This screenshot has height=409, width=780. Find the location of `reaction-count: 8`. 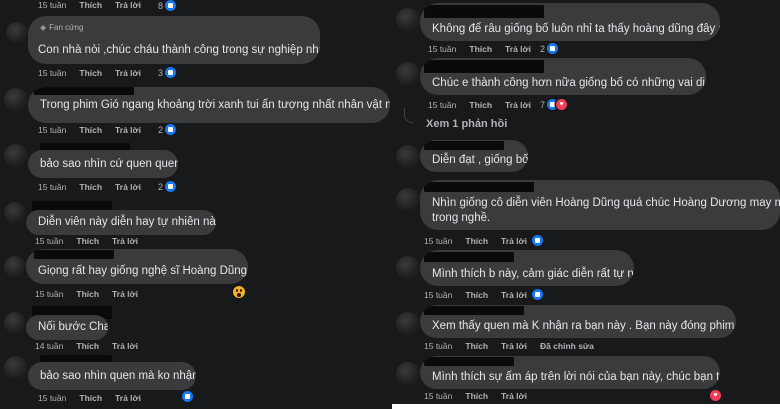

reaction-count: 8 is located at coordinates (167, 5).